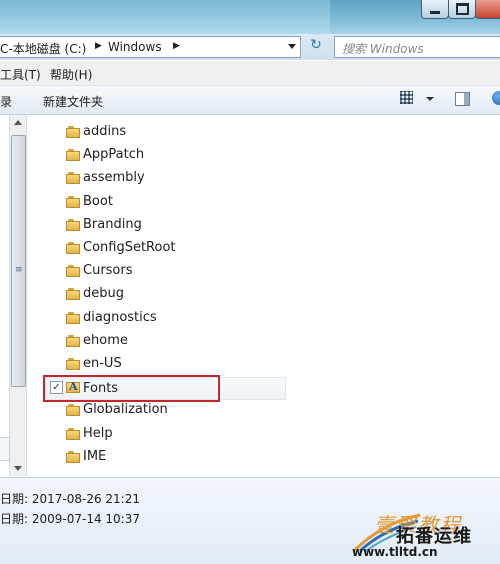 This screenshot has width=500, height=564. I want to click on folder-label: ehome, so click(105, 340).